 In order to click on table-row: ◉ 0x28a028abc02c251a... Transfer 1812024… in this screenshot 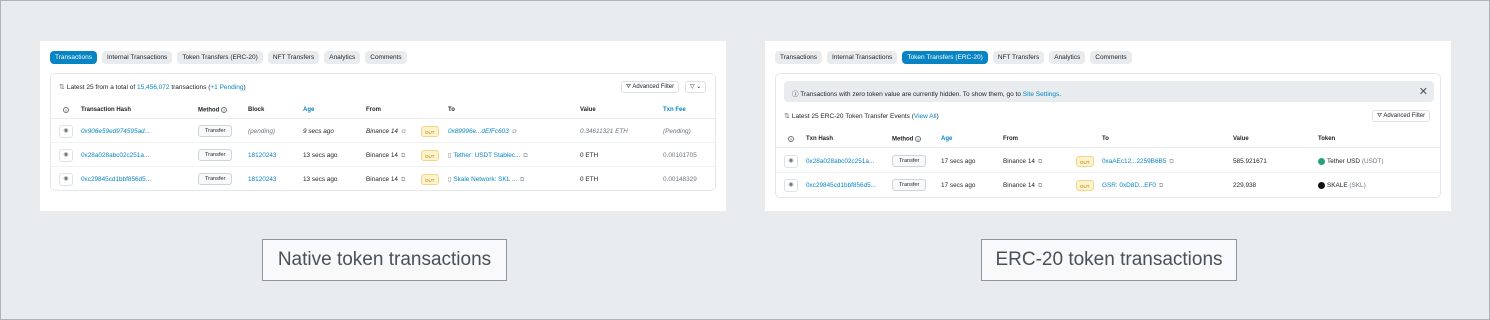, I will do `click(383, 155)`.